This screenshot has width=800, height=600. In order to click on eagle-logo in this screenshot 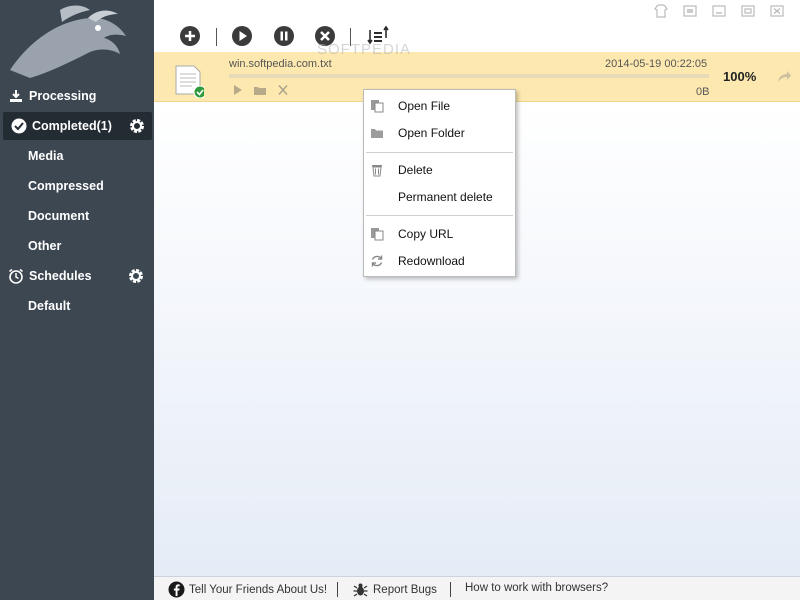, I will do `click(68, 42)`.